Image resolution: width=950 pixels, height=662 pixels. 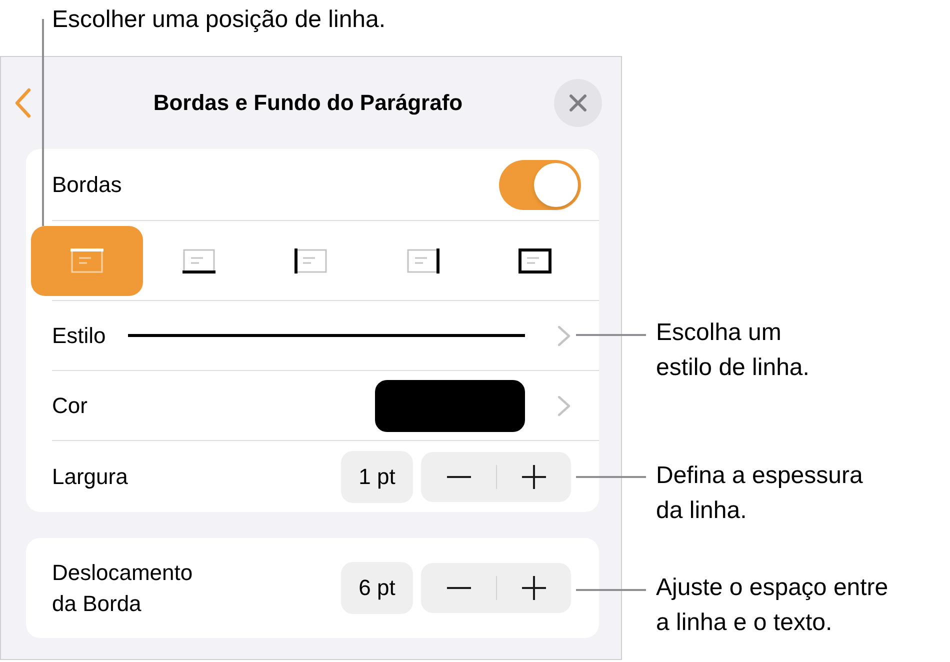 I want to click on bottom-border-icon, so click(x=199, y=261).